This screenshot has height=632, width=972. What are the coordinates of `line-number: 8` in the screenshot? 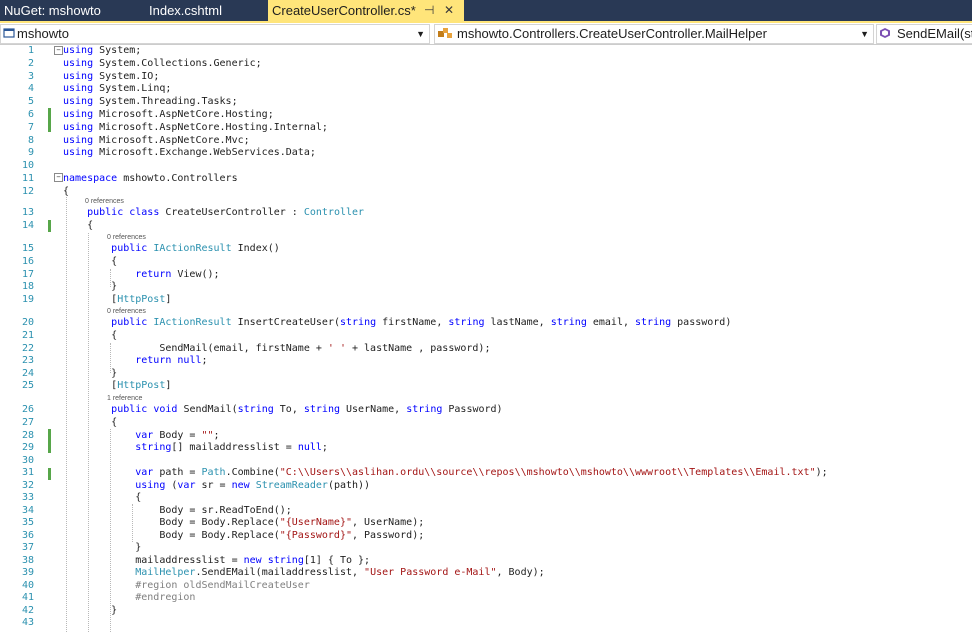 It's located at (30, 140).